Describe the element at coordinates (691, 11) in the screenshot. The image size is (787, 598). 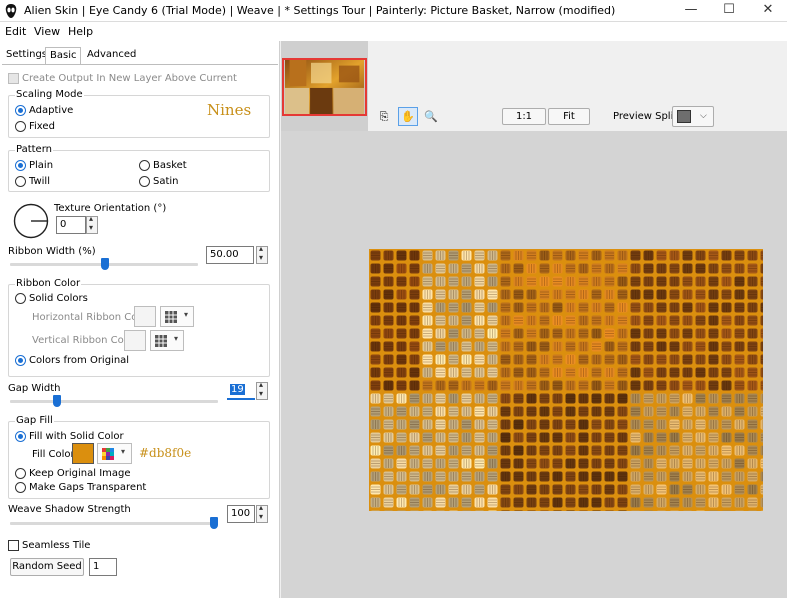
I see `minimize-button: —` at that location.